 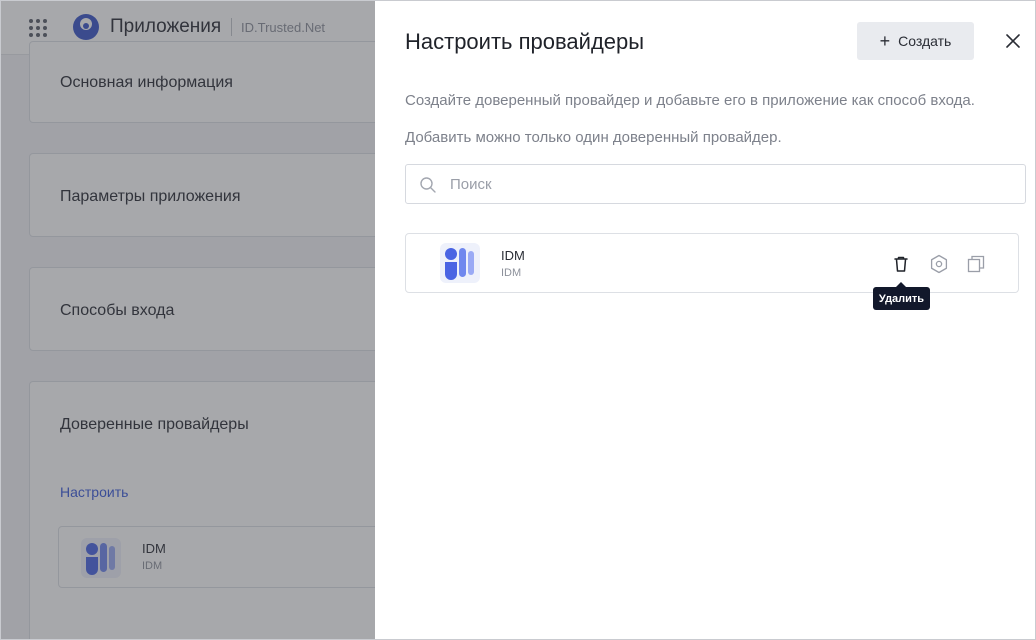 I want to click on settings-icon, so click(x=939, y=264).